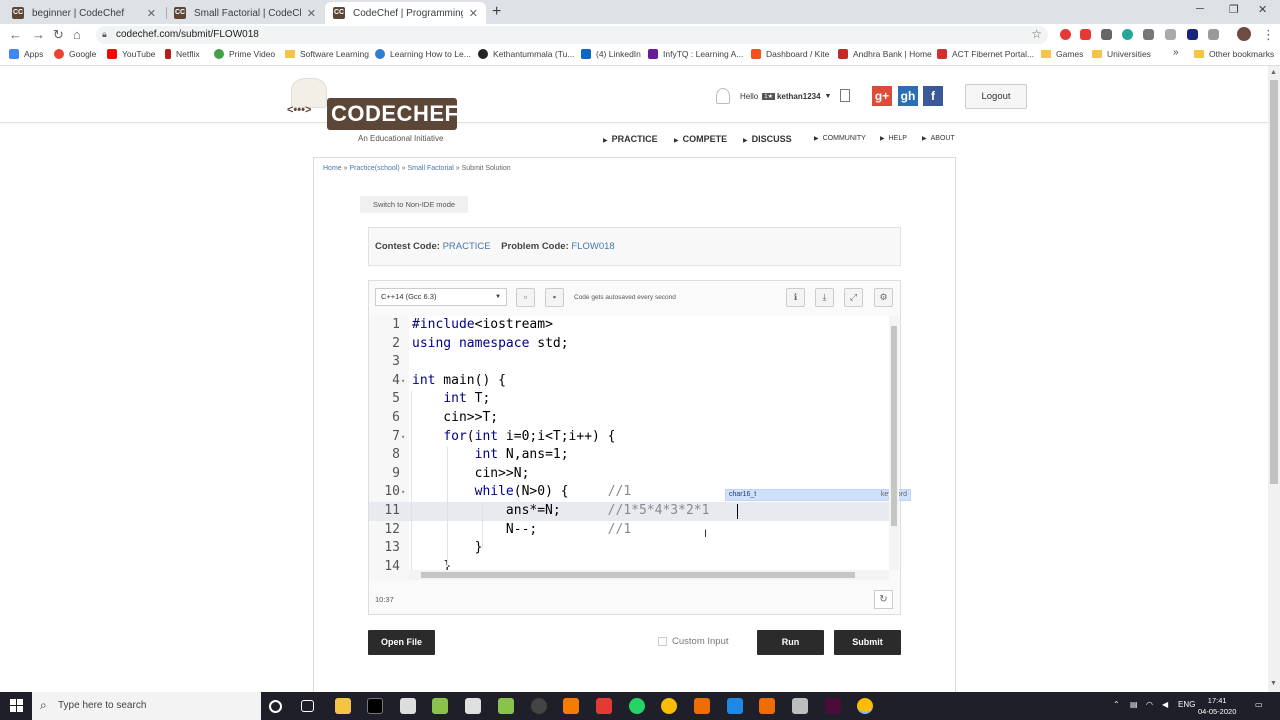 The height and width of the screenshot is (720, 1280). Describe the element at coordinates (525, 297) in the screenshot. I see `save-icon: ▫` at that location.